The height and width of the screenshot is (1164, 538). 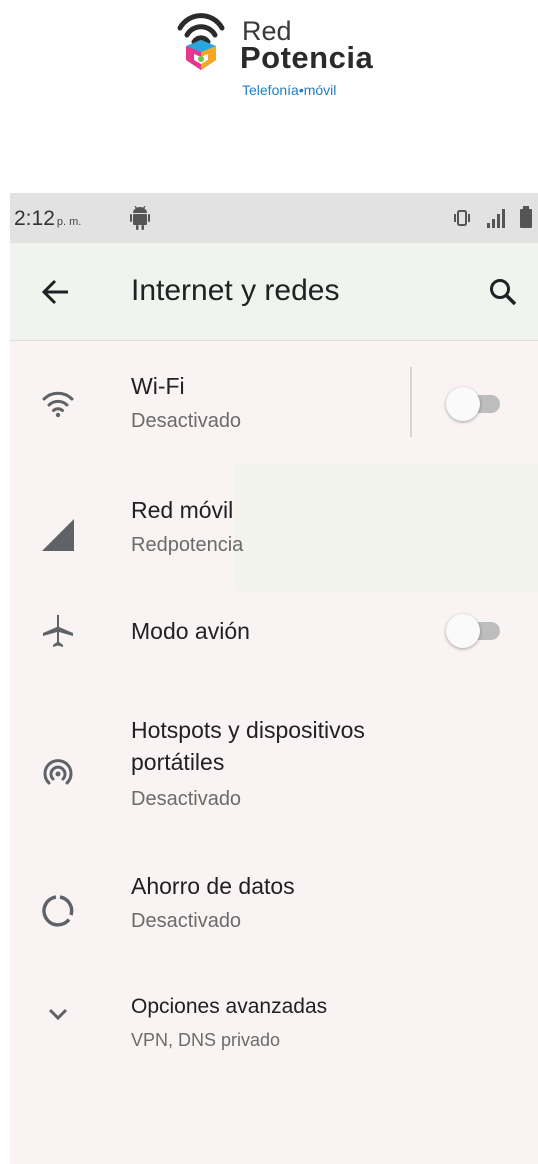 I want to click on wifi-divider, so click(x=411, y=402).